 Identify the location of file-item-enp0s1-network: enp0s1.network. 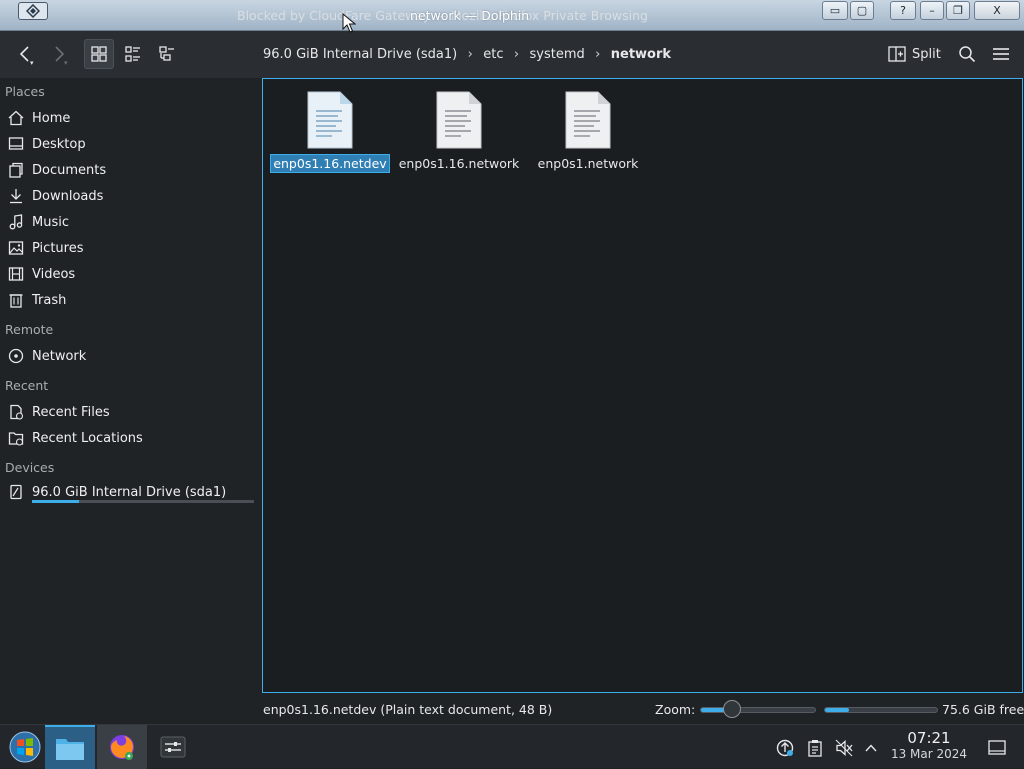
(588, 131).